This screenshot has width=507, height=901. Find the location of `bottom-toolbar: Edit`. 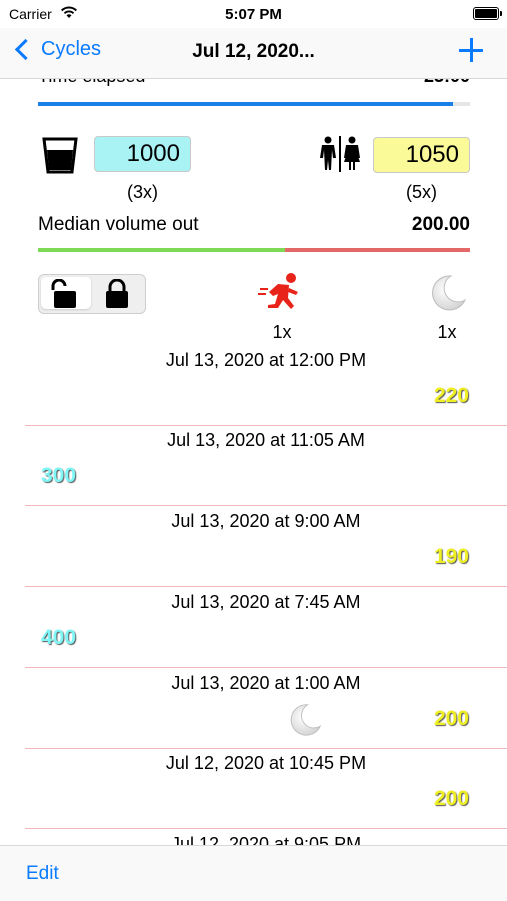

bottom-toolbar: Edit is located at coordinates (253, 873).